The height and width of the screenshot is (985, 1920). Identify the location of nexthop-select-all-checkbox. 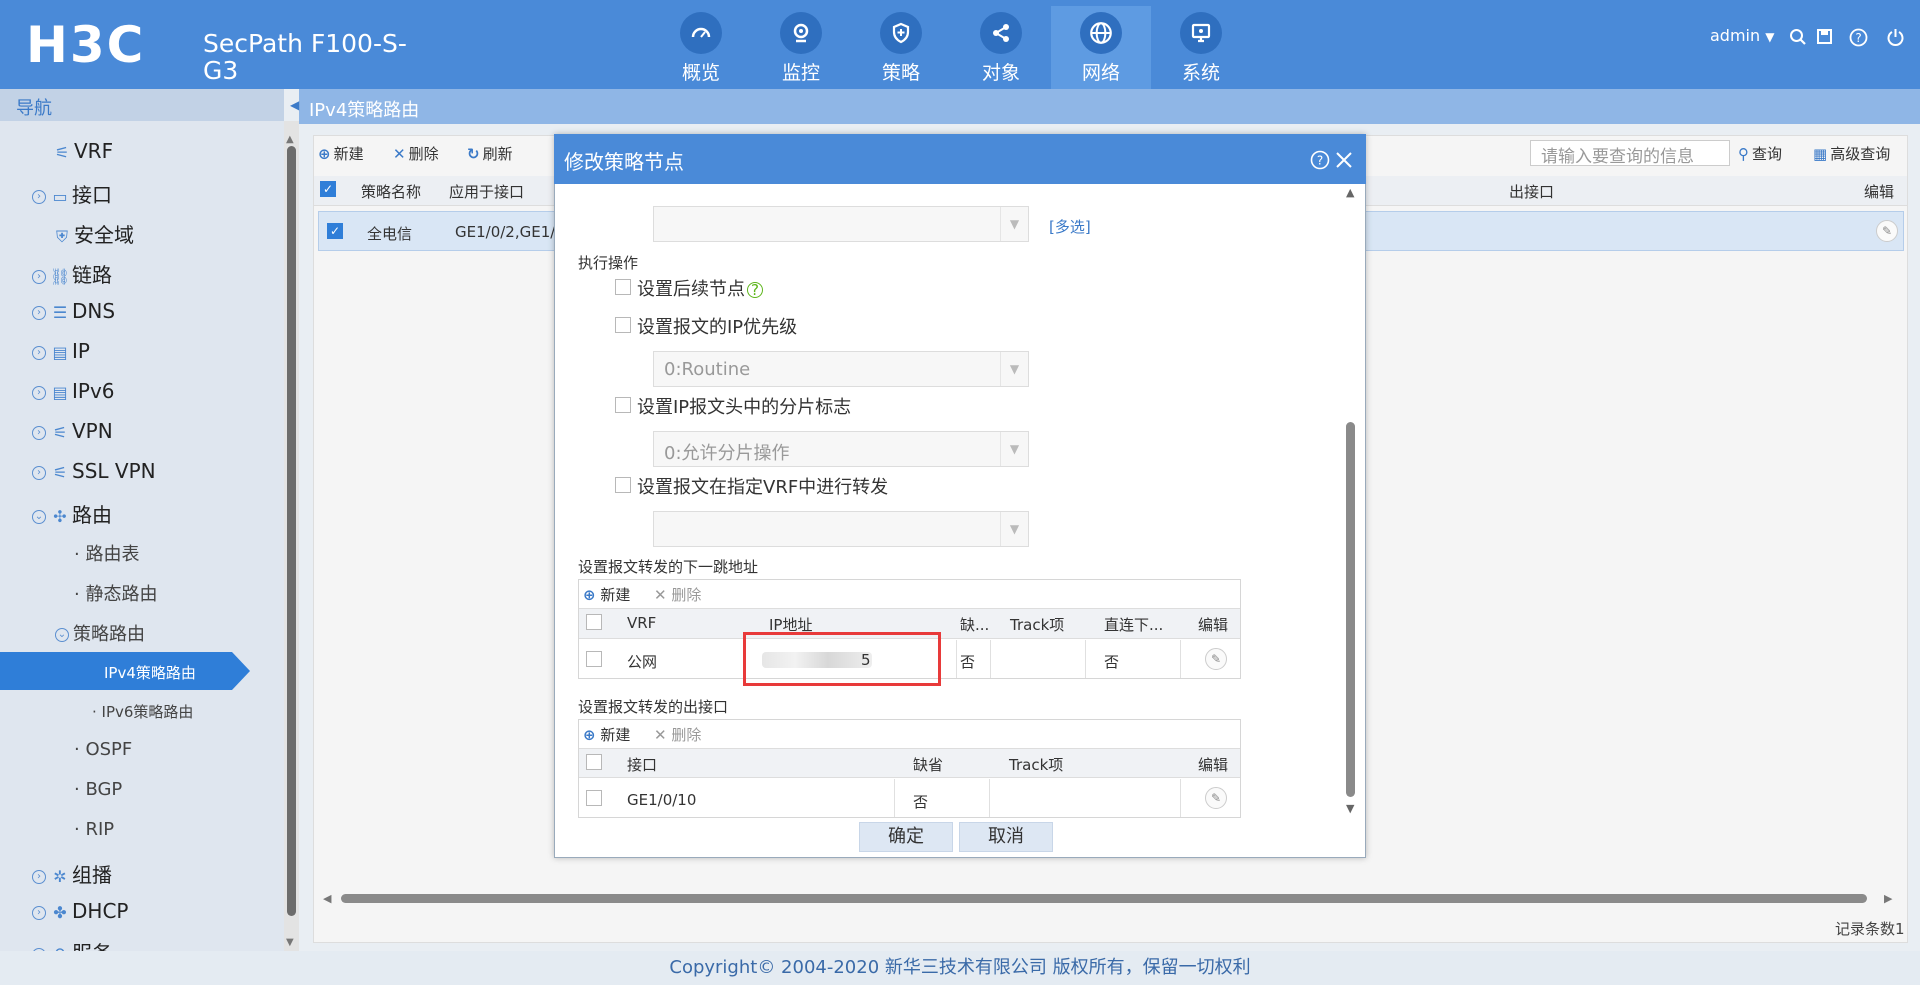
(594, 622).